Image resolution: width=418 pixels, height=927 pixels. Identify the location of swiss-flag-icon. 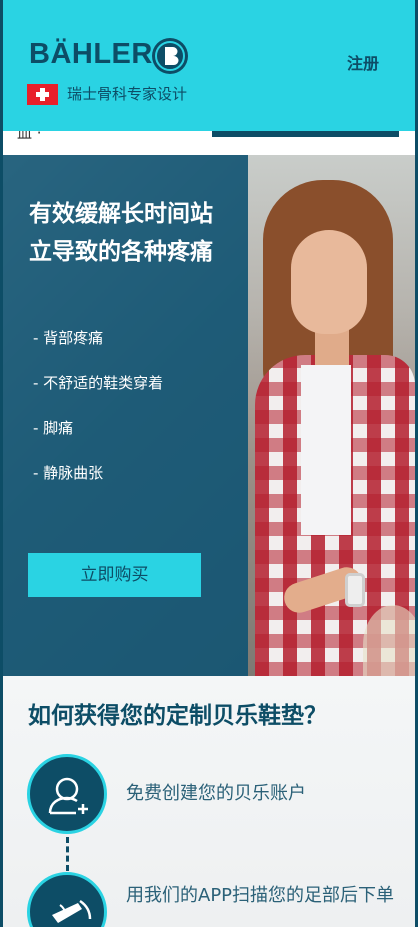
(42, 94).